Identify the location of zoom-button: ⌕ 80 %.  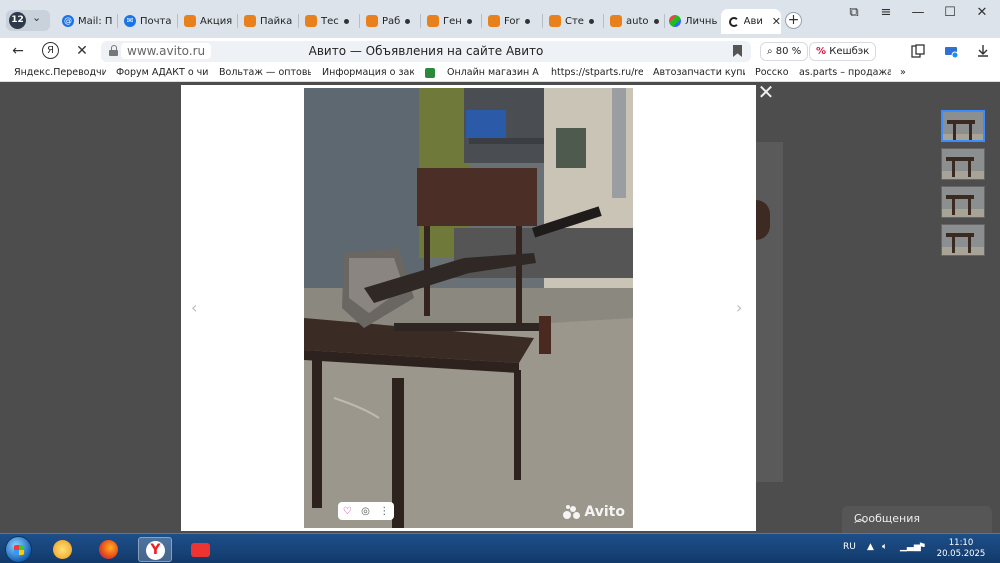
(784, 51).